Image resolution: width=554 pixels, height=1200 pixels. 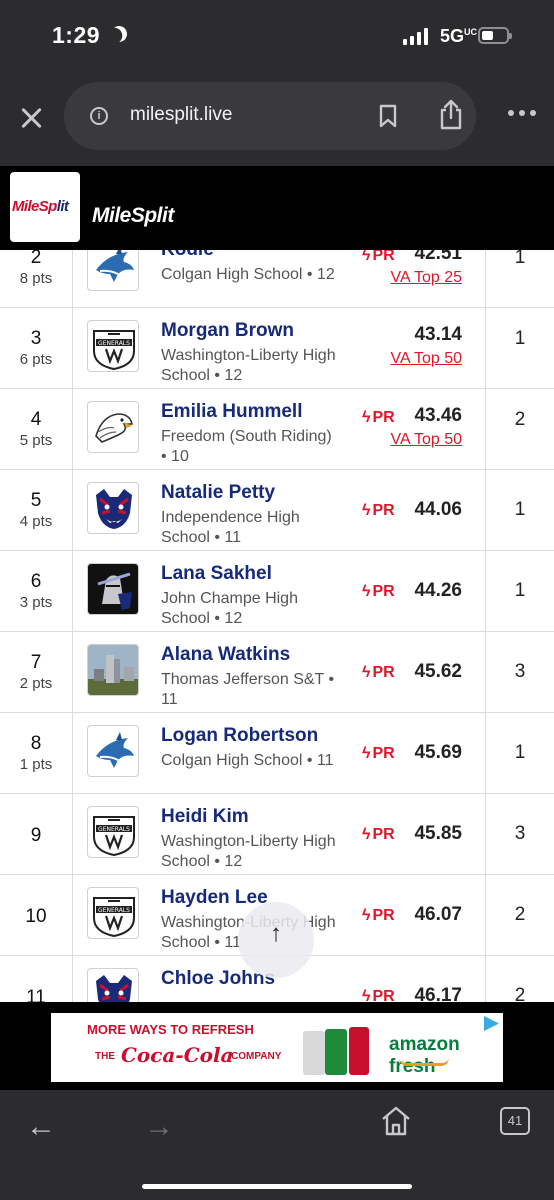 What do you see at coordinates (239, 736) in the screenshot?
I see `athlete-name: Logan Robertson` at bounding box center [239, 736].